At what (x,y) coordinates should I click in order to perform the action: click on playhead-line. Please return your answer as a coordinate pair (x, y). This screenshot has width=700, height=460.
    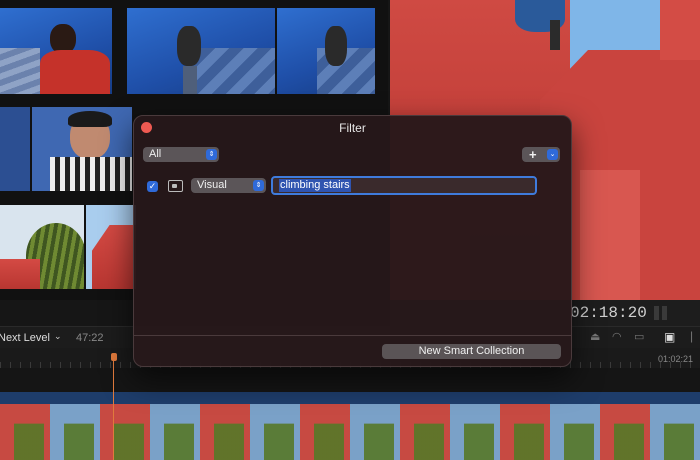
    Looking at the image, I should click on (113, 410).